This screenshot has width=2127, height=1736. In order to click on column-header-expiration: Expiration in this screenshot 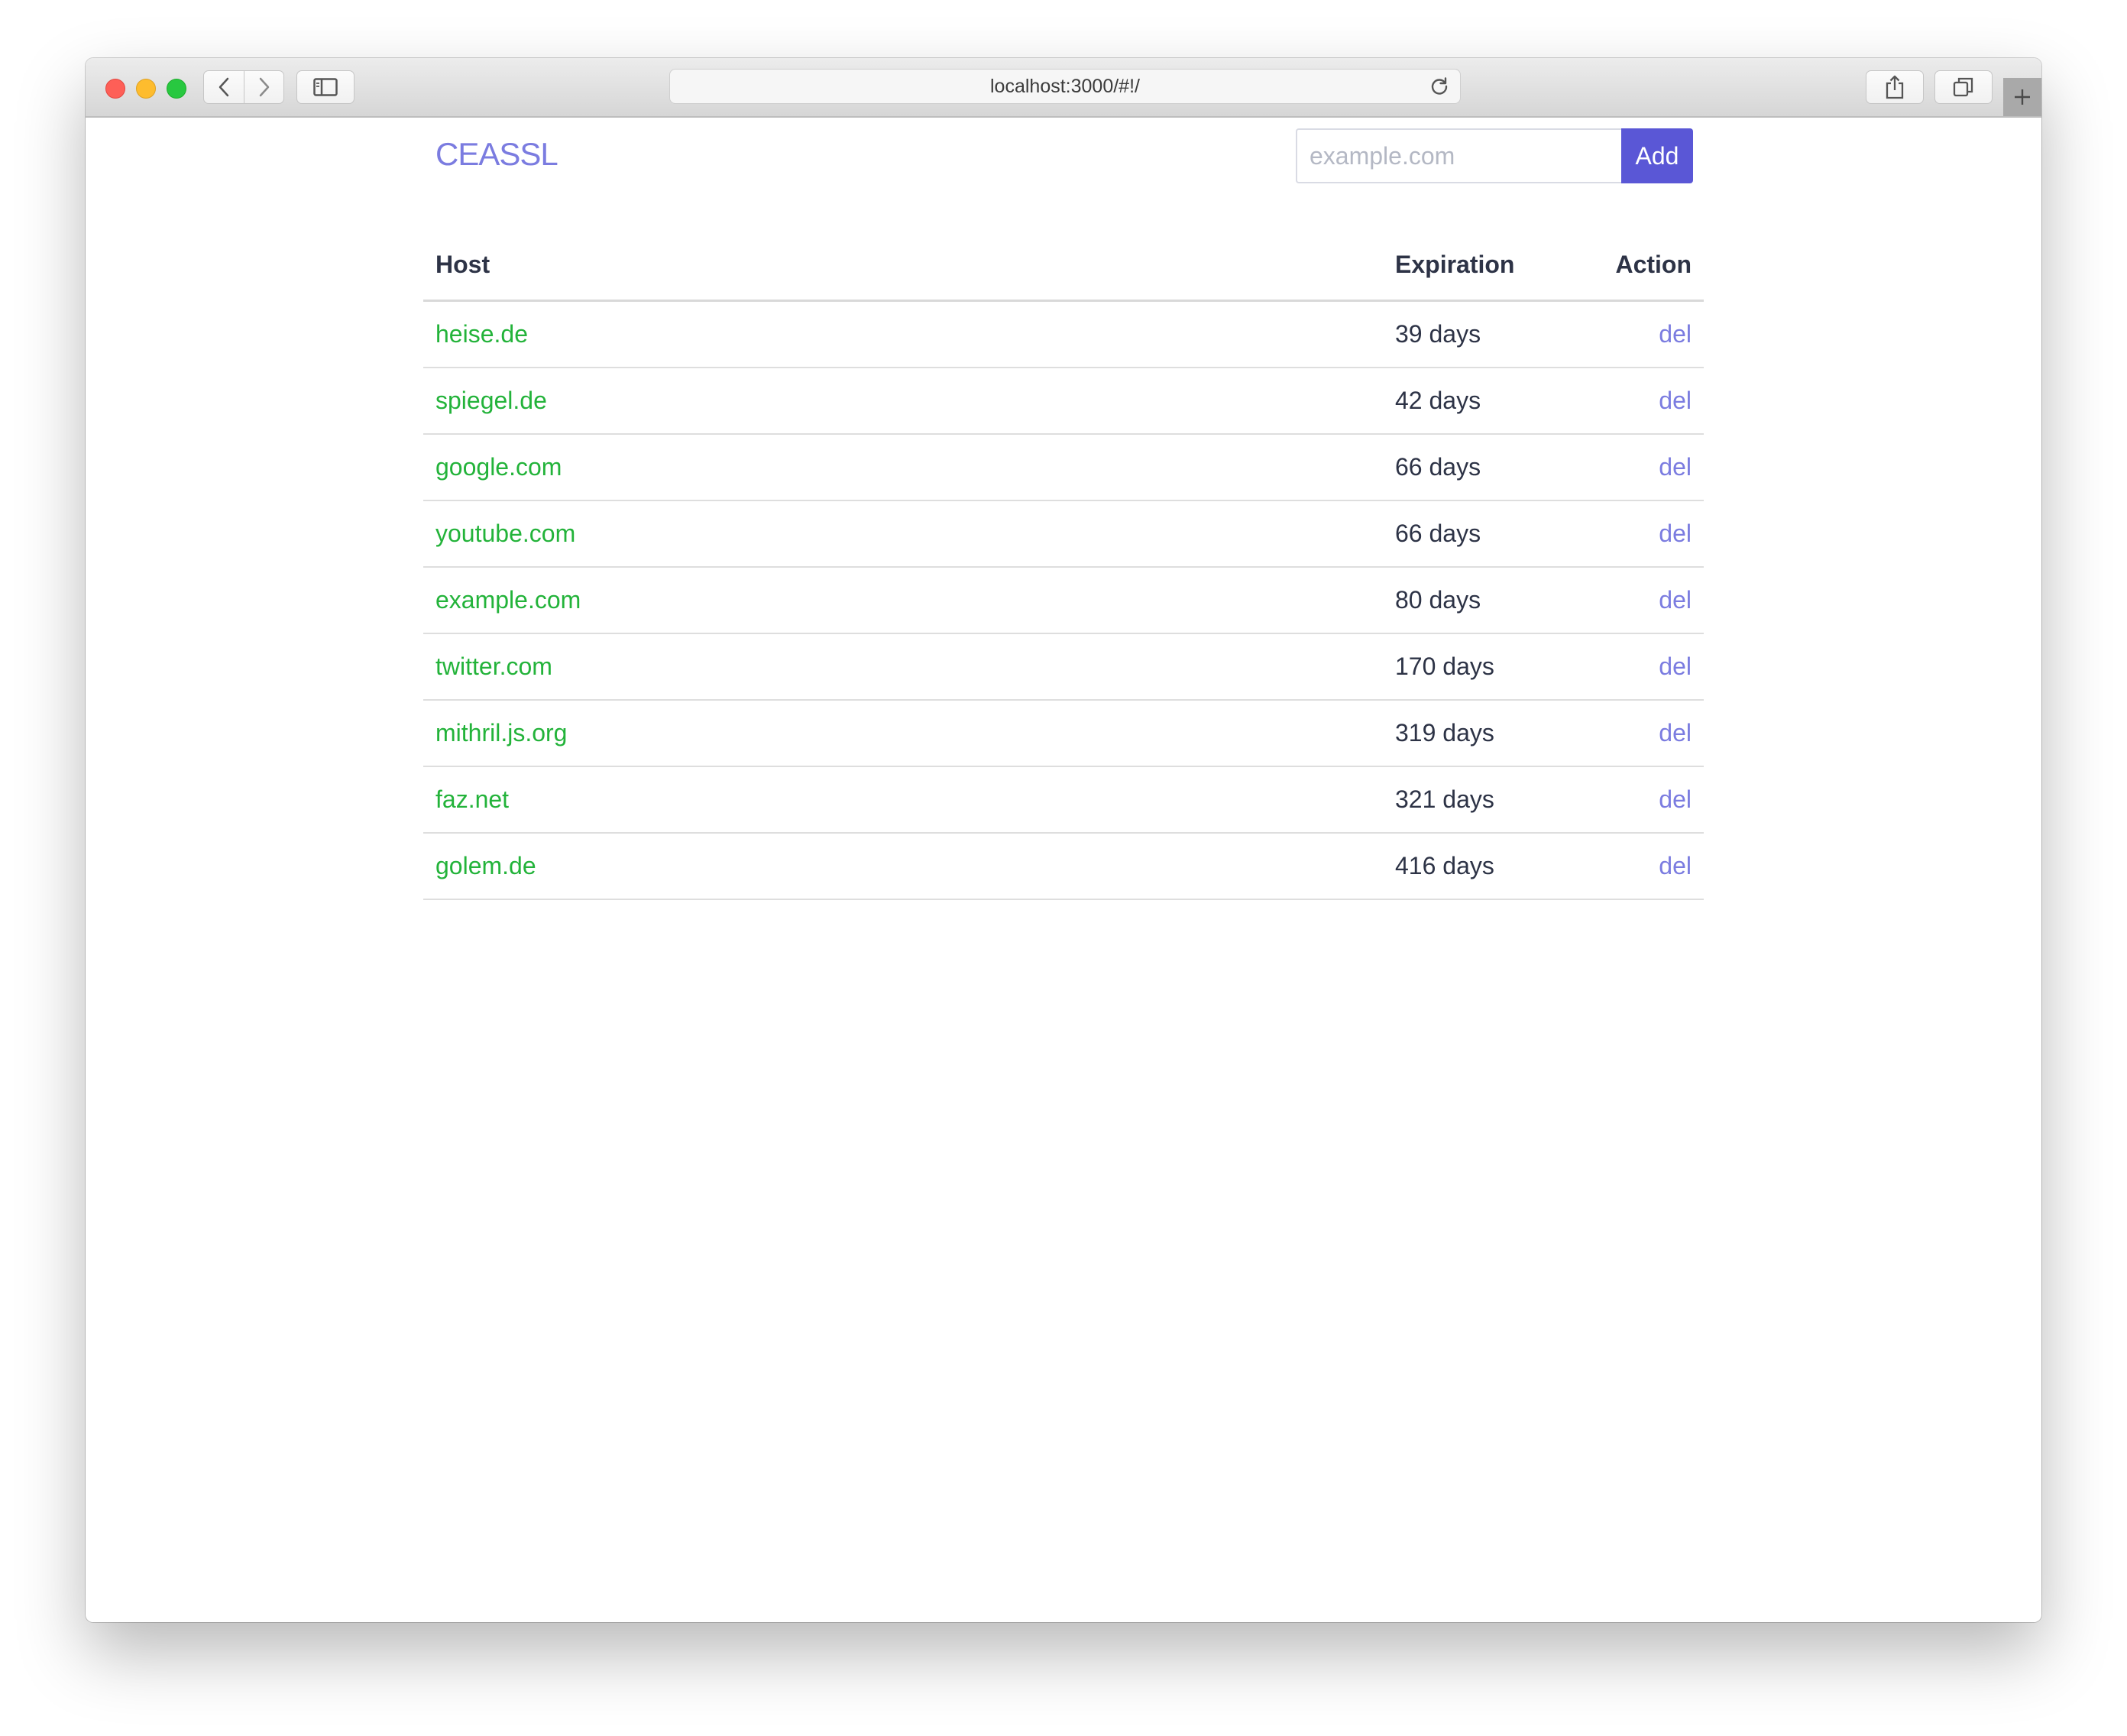, I will do `click(1455, 265)`.